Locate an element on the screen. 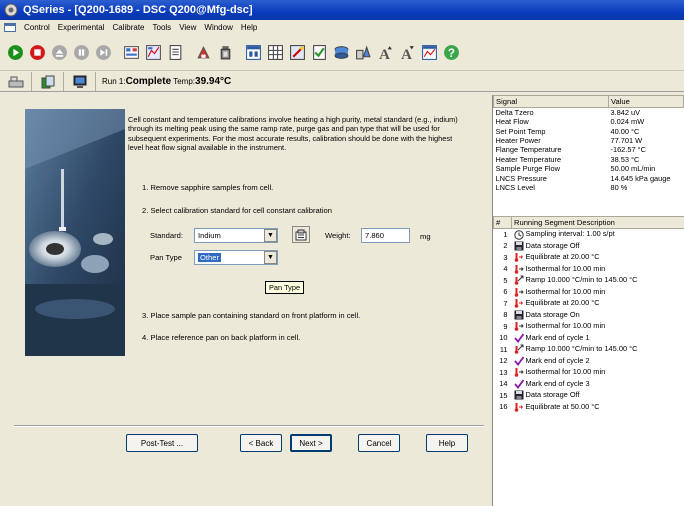 This screenshot has height=506, width=684. start-icon is located at coordinates (15, 53).